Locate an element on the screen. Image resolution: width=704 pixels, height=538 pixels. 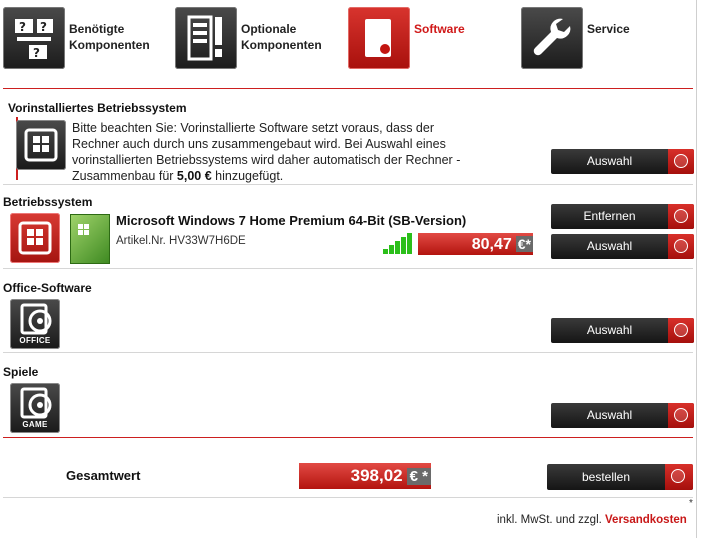
product-image is located at coordinates (90, 239).